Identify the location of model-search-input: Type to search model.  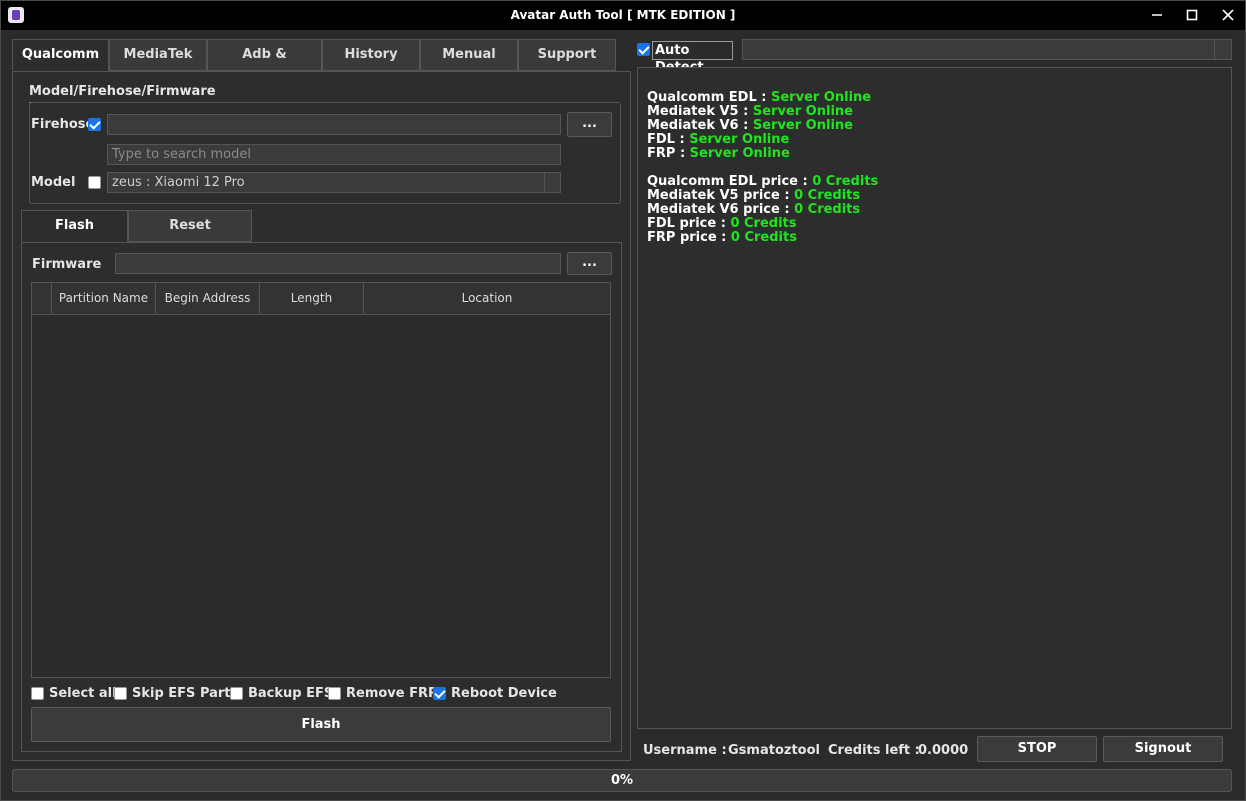
(334, 154).